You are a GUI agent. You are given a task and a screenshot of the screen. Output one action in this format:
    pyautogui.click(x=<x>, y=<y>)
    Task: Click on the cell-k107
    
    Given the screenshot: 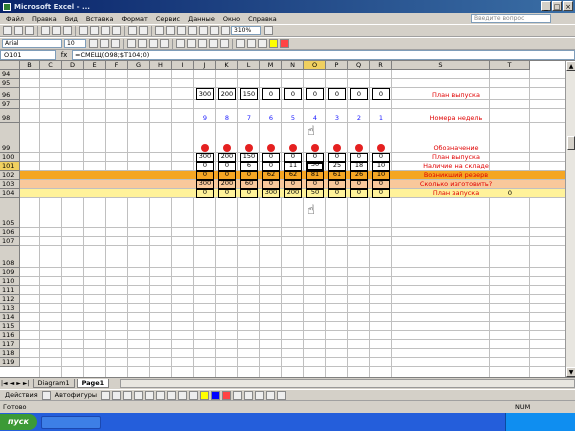 What is the action you would take?
    pyautogui.click(x=227, y=241)
    